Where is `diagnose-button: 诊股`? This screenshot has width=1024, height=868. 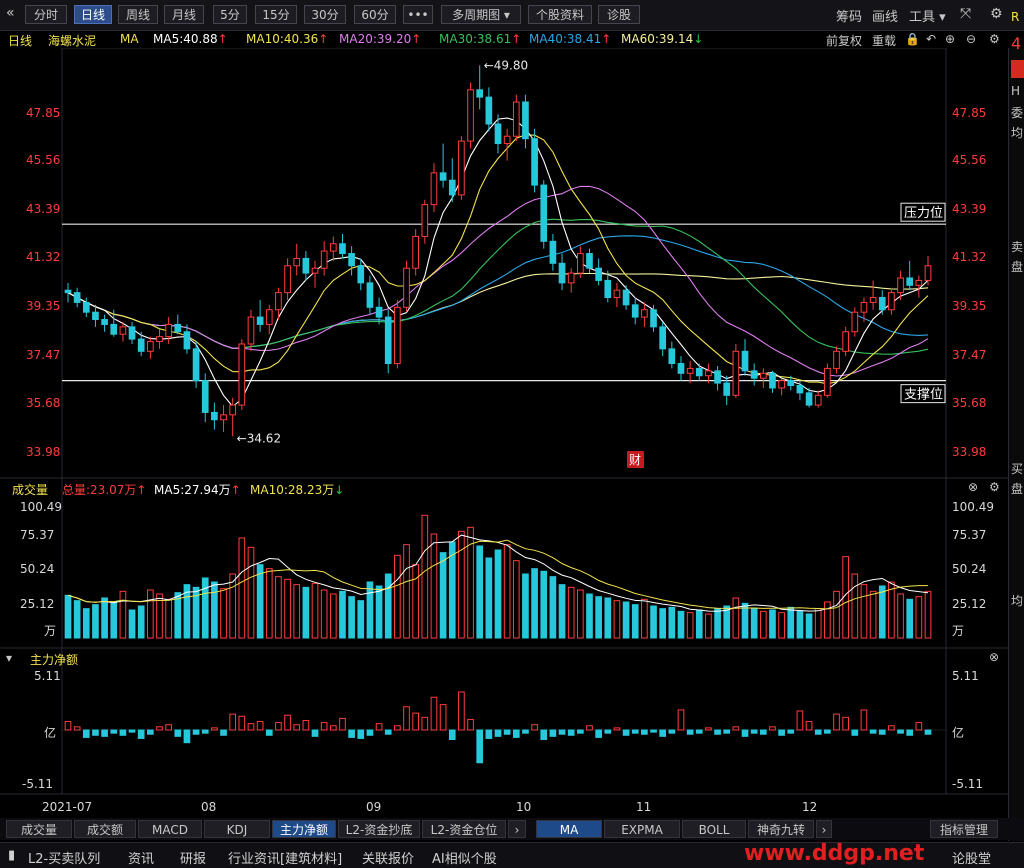 diagnose-button: 诊股 is located at coordinates (619, 14).